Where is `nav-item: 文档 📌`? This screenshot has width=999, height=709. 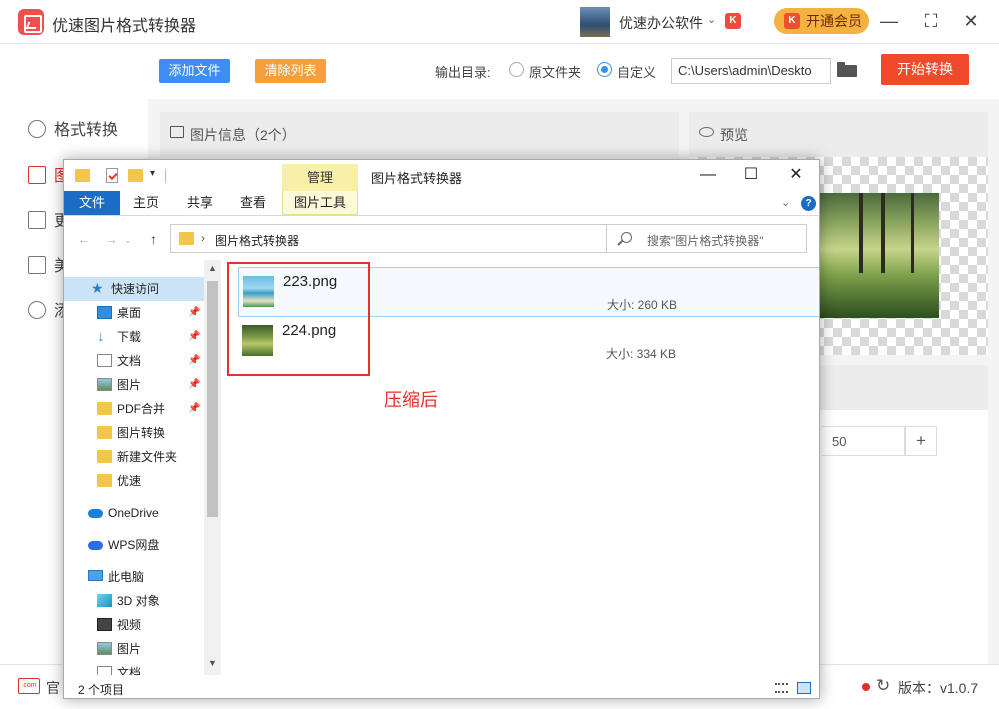 nav-item: 文档 📌 is located at coordinates (134, 361).